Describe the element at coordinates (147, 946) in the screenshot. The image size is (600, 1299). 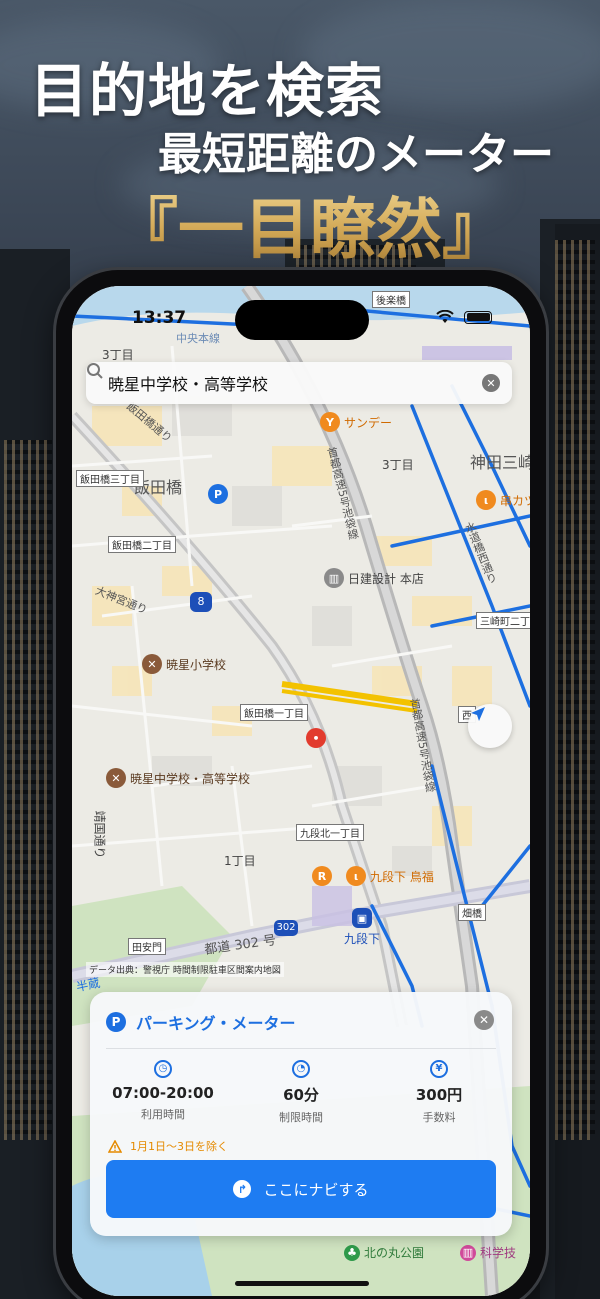
I see `map-label-tayasumon: 田安門` at that location.